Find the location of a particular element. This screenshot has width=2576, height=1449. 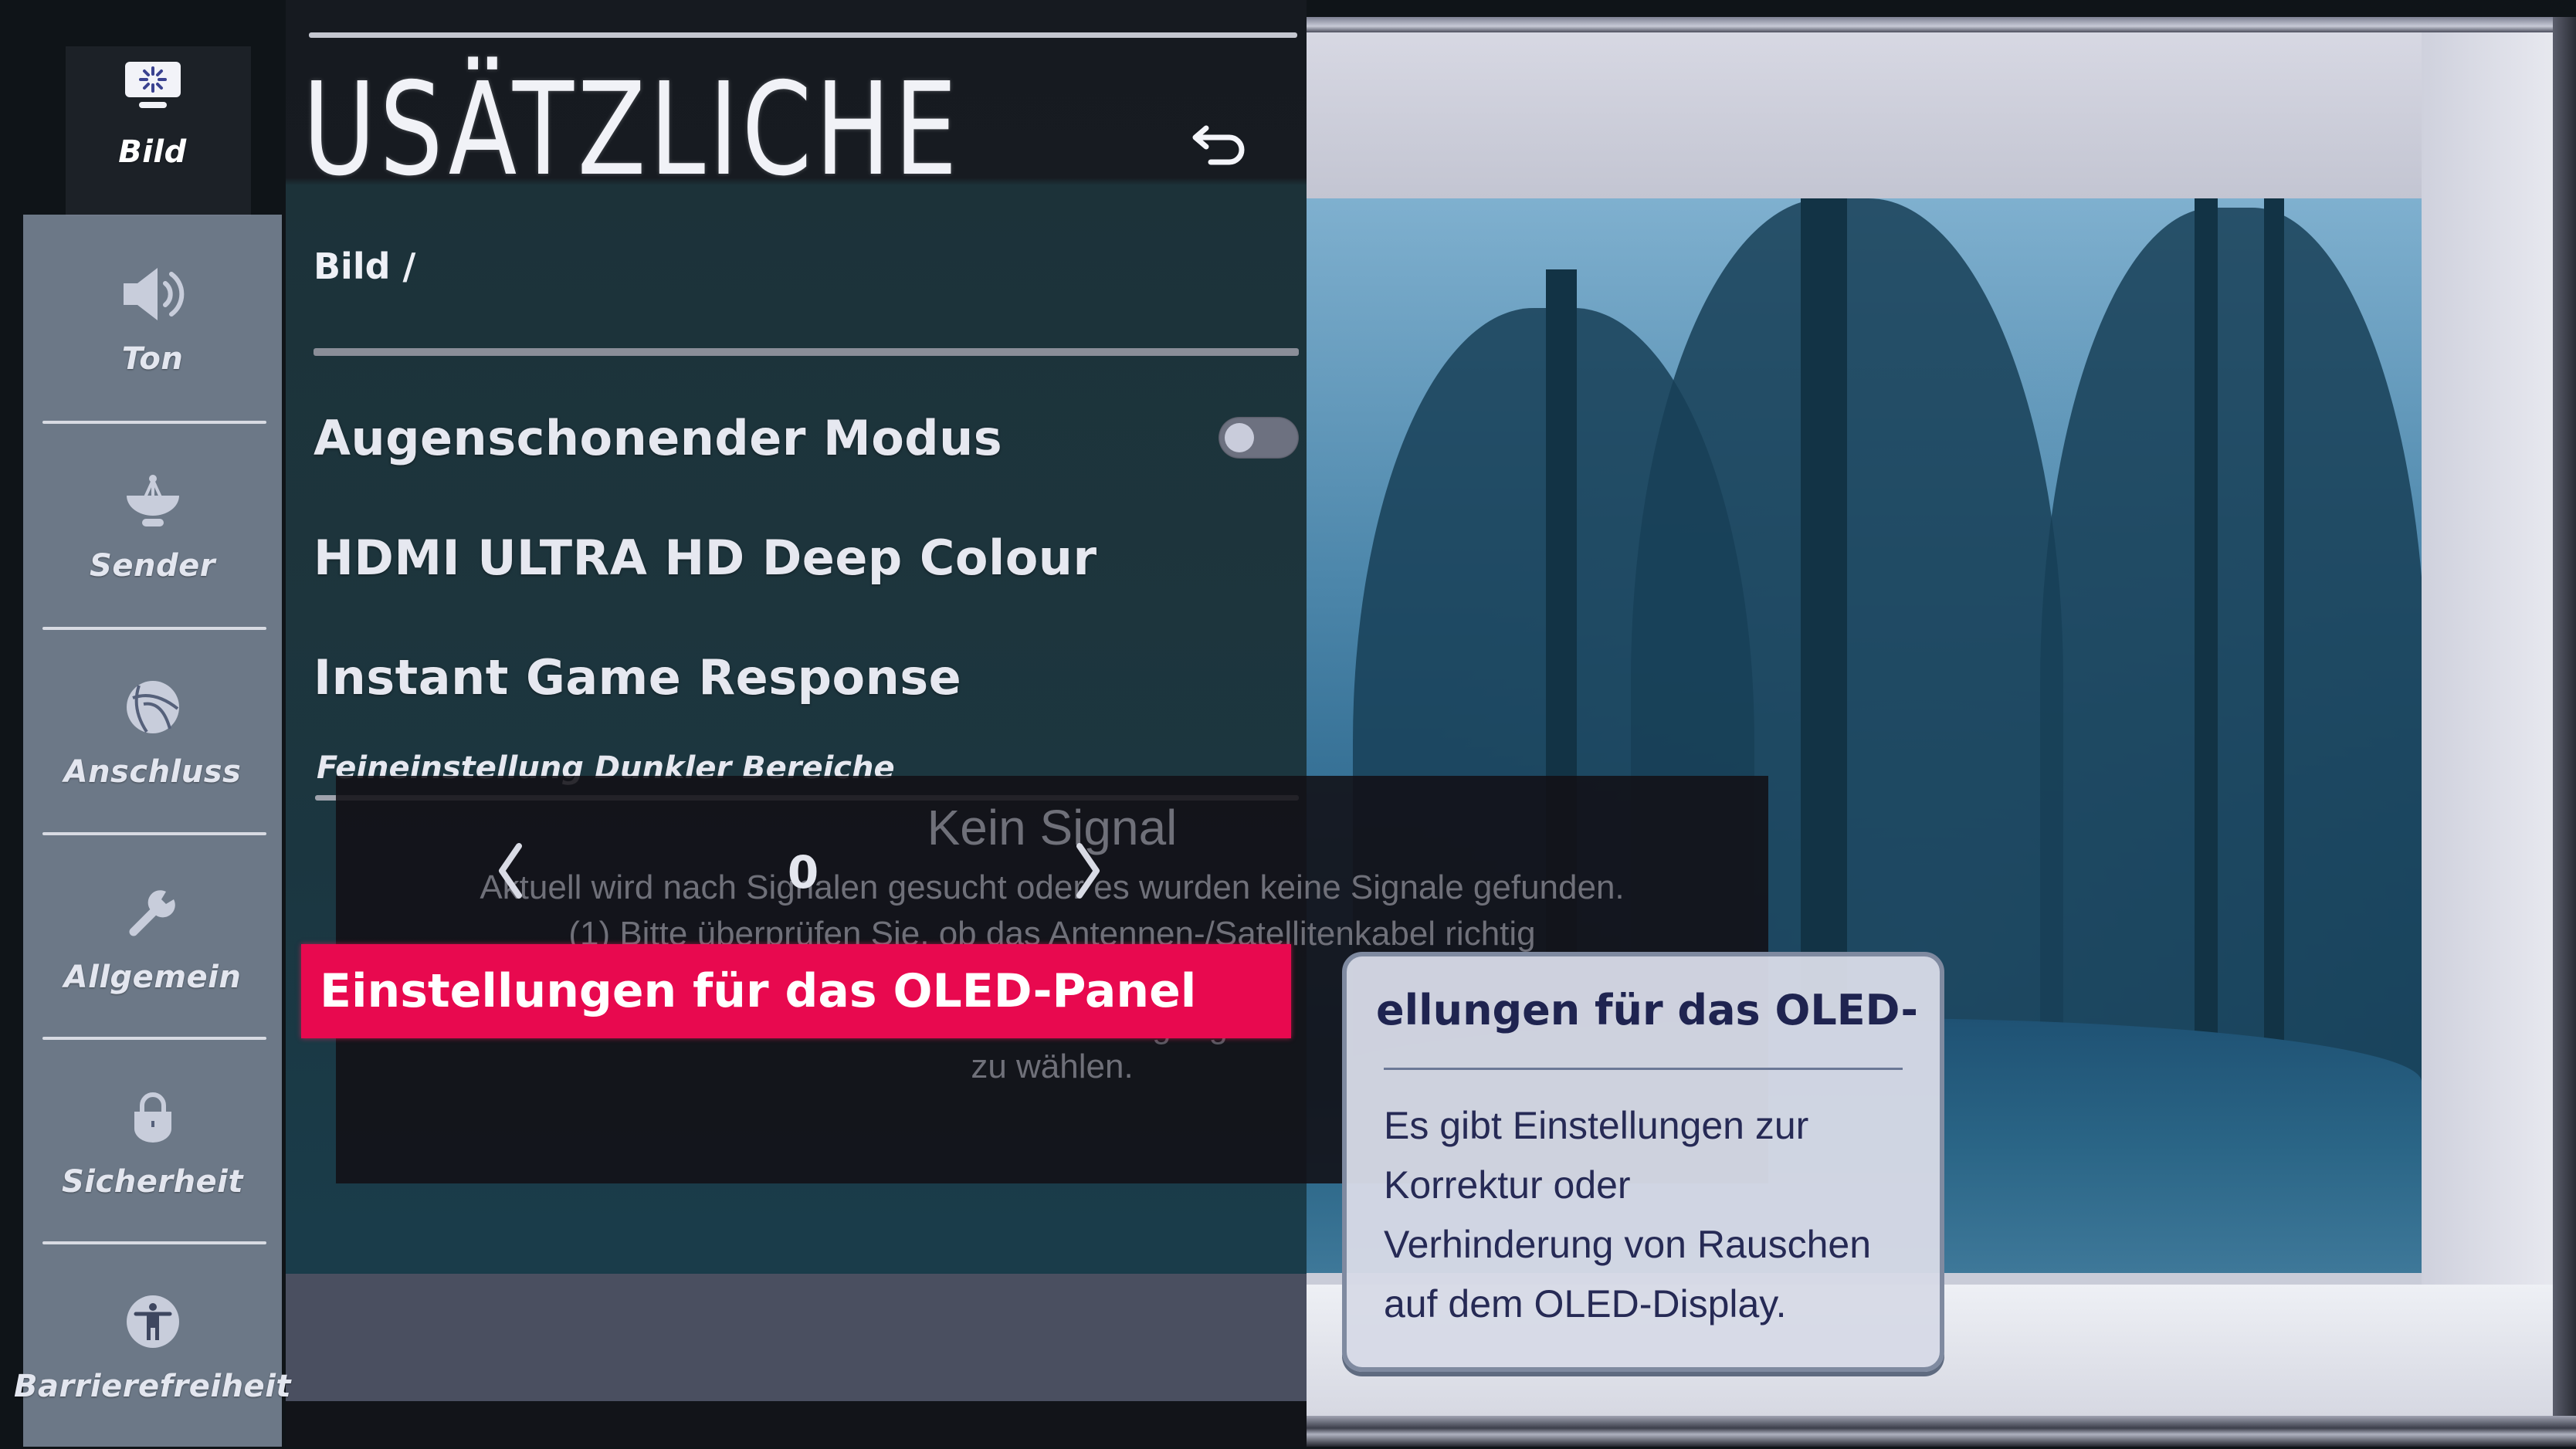

toggle-knob is located at coordinates (1239, 437).